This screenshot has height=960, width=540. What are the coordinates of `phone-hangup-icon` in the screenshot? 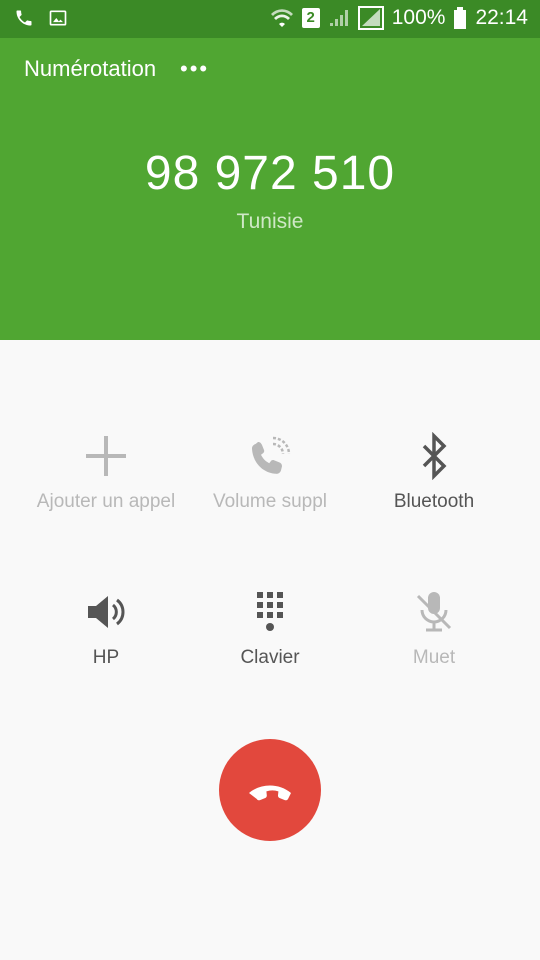 It's located at (270, 793).